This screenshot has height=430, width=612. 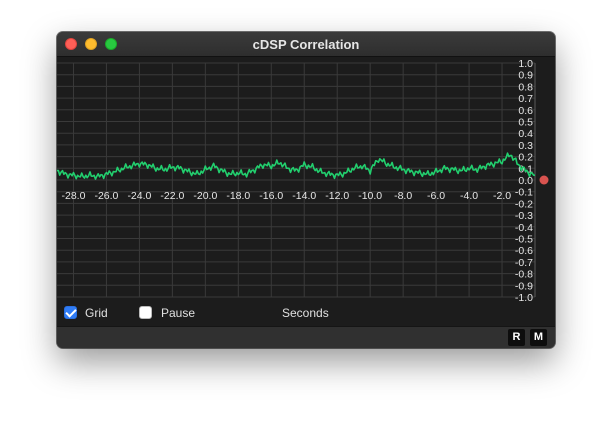 What do you see at coordinates (145, 312) in the screenshot?
I see `pause-checkbox` at bounding box center [145, 312].